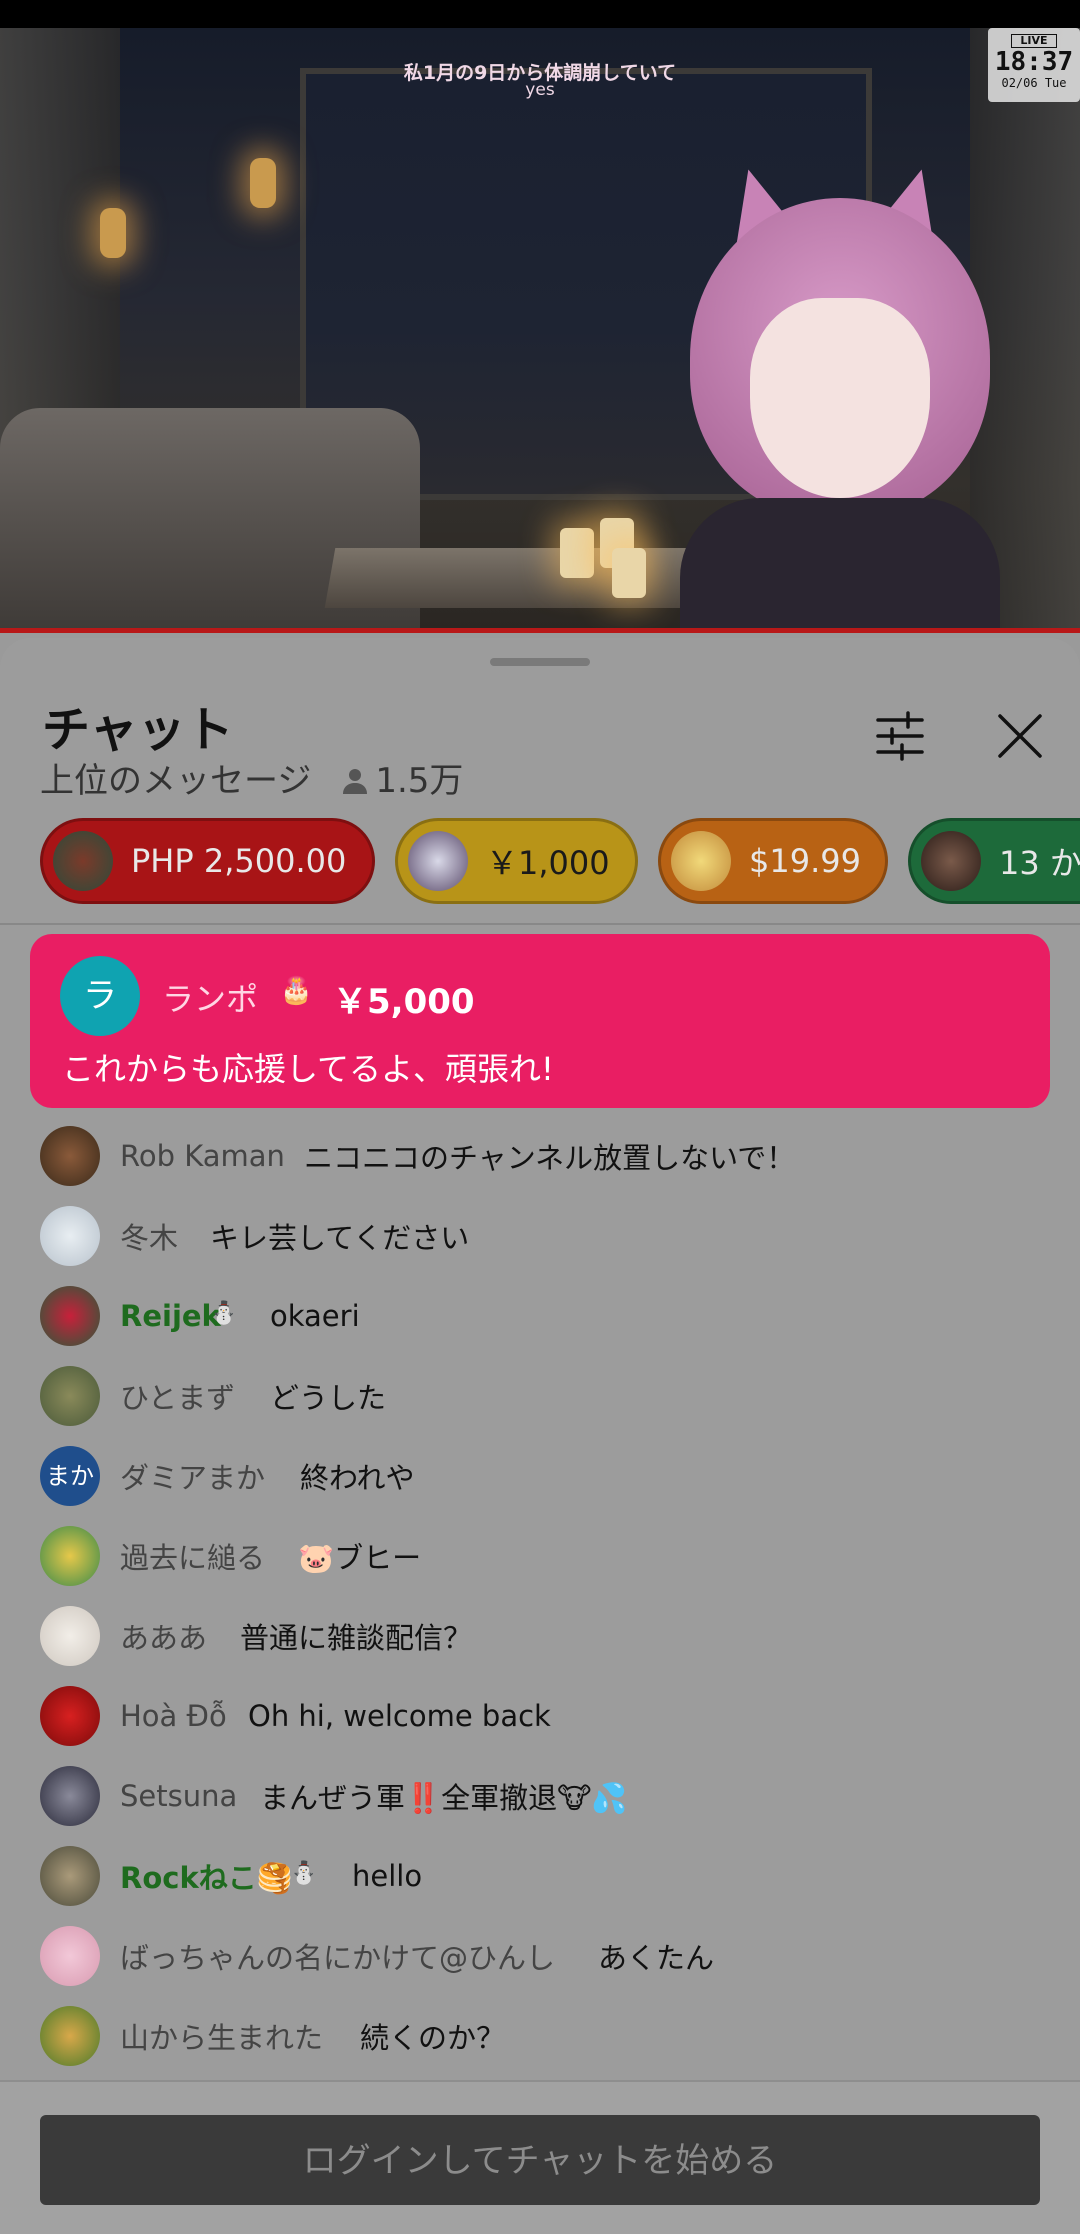 The height and width of the screenshot is (2234, 1080). I want to click on person-icon, so click(355, 779).